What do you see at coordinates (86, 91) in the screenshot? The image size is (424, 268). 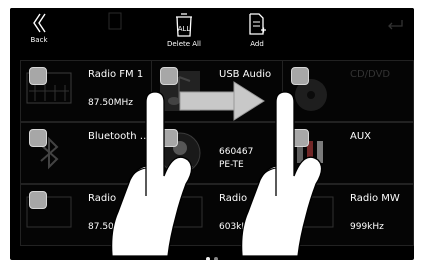 I see `favorite-tile-radio-fm1: Radio FM 1 87.50MHz` at bounding box center [86, 91].